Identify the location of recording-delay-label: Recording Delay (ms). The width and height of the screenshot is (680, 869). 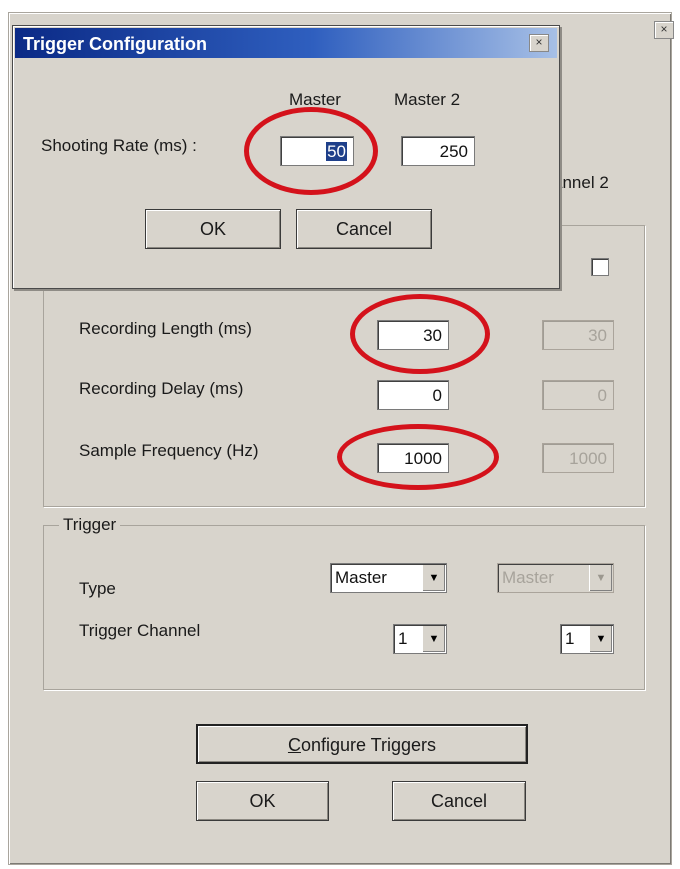
(161, 388).